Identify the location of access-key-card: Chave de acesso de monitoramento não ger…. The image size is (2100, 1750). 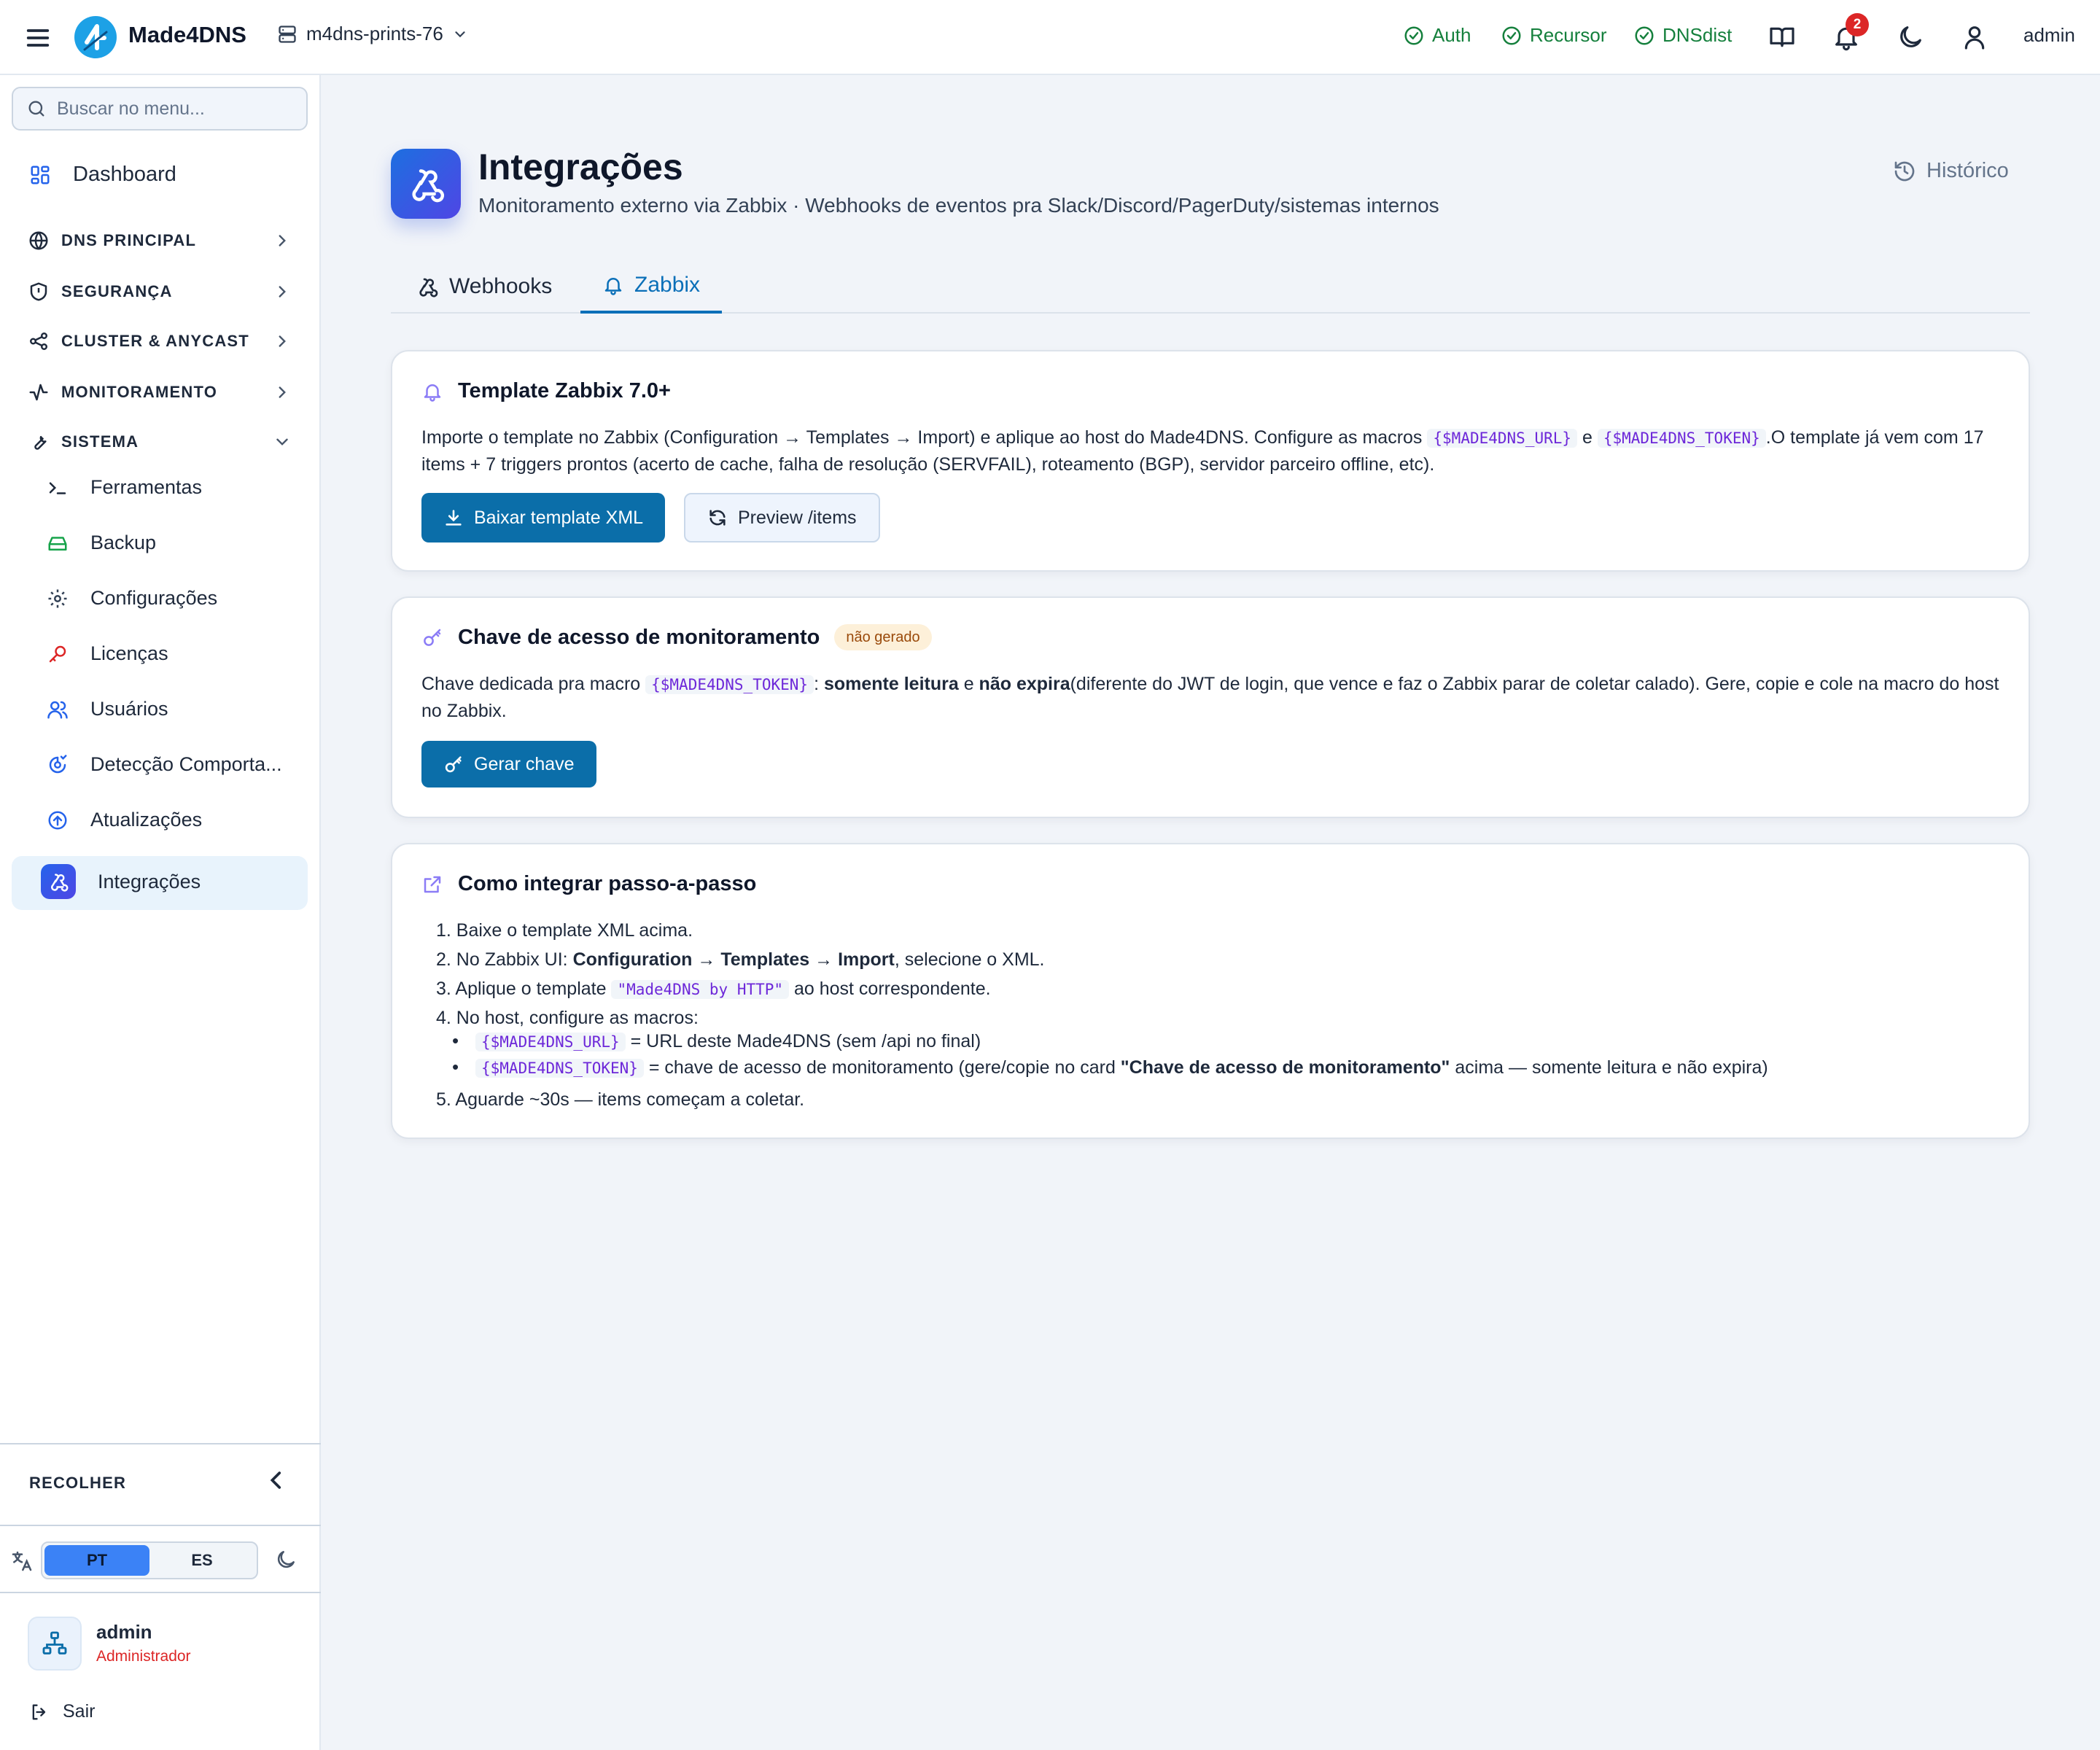
(1210, 707).